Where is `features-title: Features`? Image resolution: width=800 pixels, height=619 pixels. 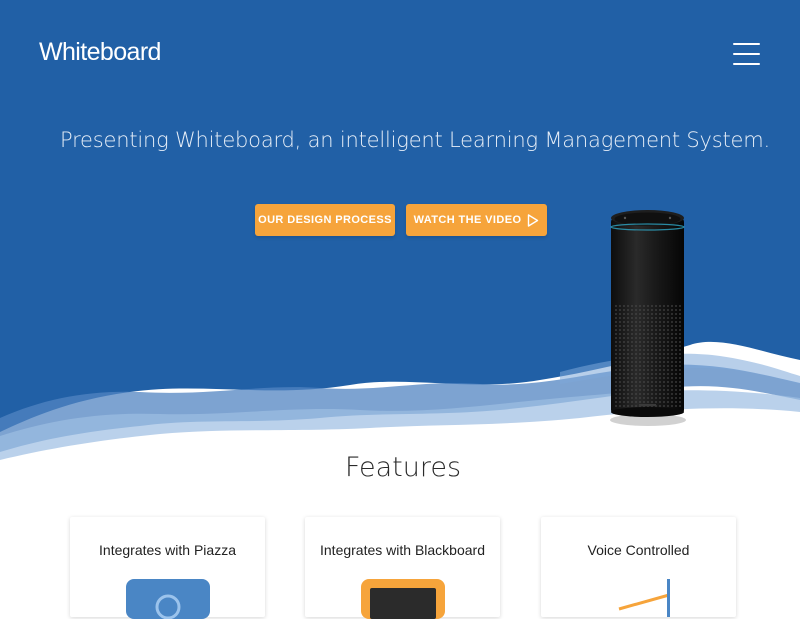 features-title: Features is located at coordinates (403, 467).